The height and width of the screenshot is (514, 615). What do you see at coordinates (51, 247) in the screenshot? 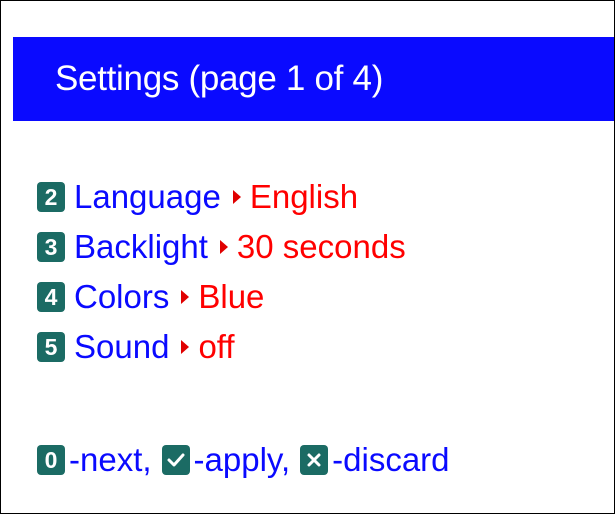
I see `key-badge: 3` at bounding box center [51, 247].